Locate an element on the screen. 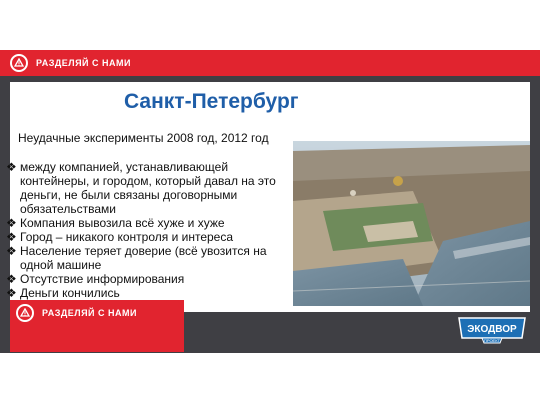  list-item: ❖ Отсутствие информирования is located at coordinates (95, 279).